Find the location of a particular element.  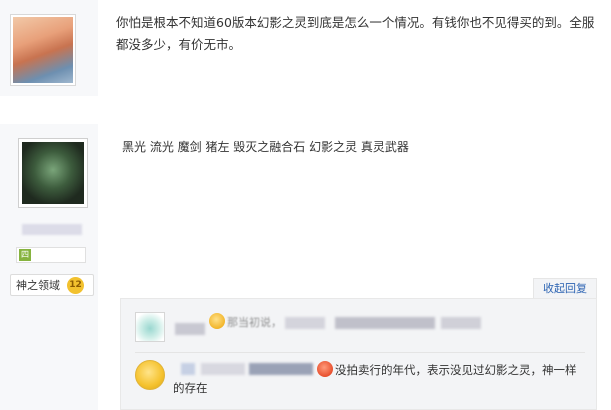

post-divider is located at coordinates (305, 110).